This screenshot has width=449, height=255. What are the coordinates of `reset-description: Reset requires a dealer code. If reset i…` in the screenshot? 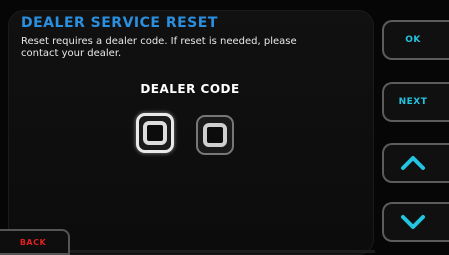 It's located at (159, 47).